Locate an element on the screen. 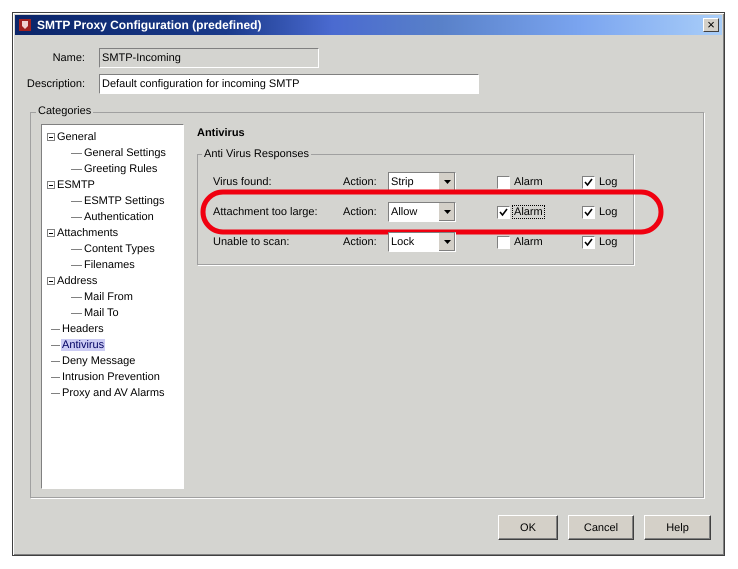  tree-item: Mail To is located at coordinates (101, 313).